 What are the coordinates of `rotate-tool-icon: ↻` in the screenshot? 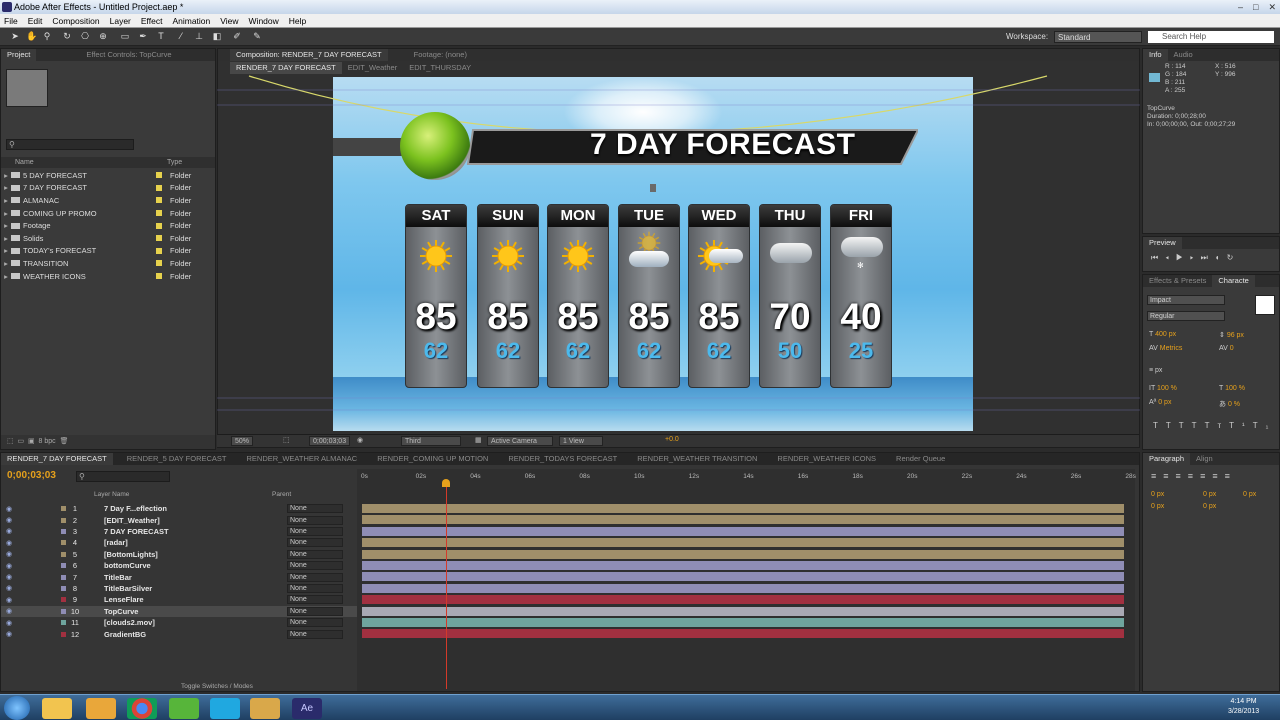 It's located at (67, 36).